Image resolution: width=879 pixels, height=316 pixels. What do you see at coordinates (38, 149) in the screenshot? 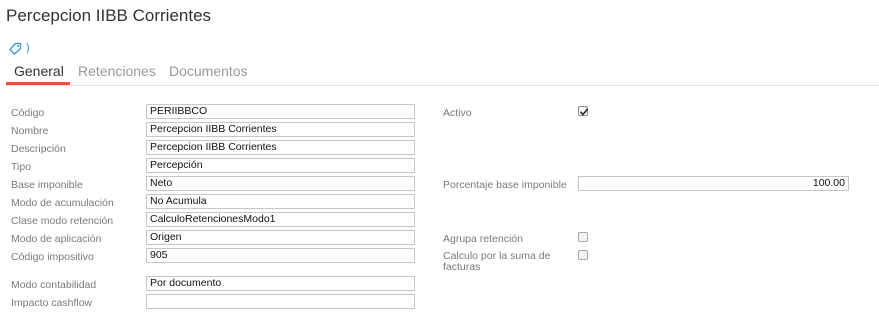
I see `descripcion-label: Descripción` at bounding box center [38, 149].